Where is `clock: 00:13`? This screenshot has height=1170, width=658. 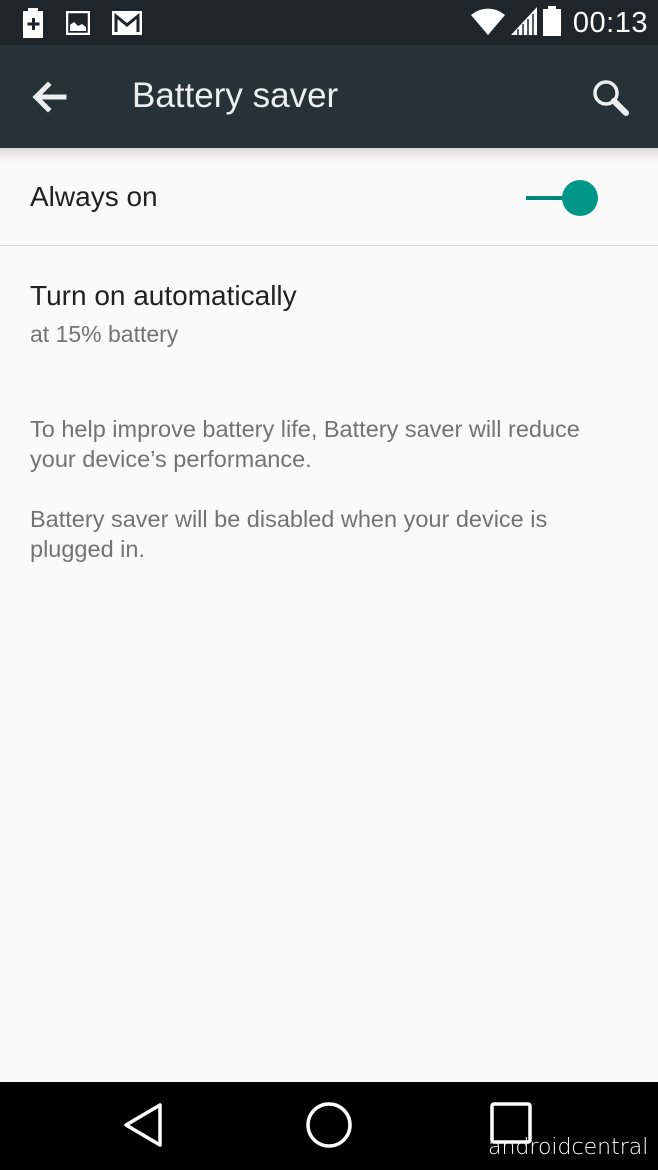
clock: 00:13 is located at coordinates (610, 23).